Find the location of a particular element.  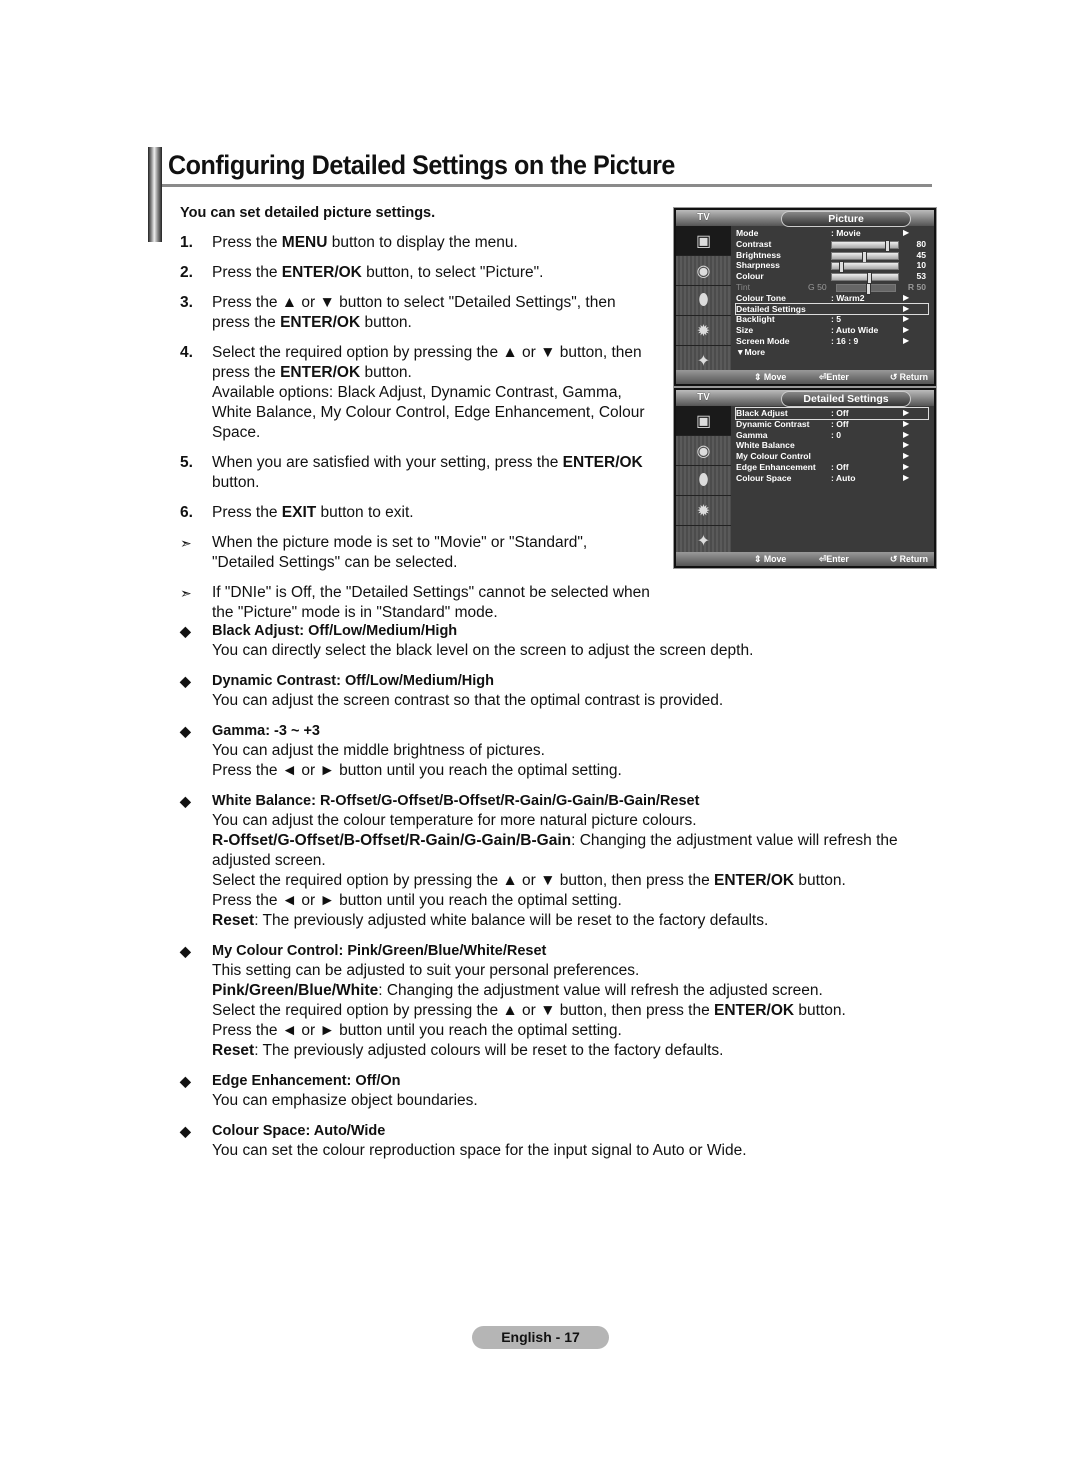

menu-item: Edge Enhancement: Off ▶ is located at coordinates (832, 467).